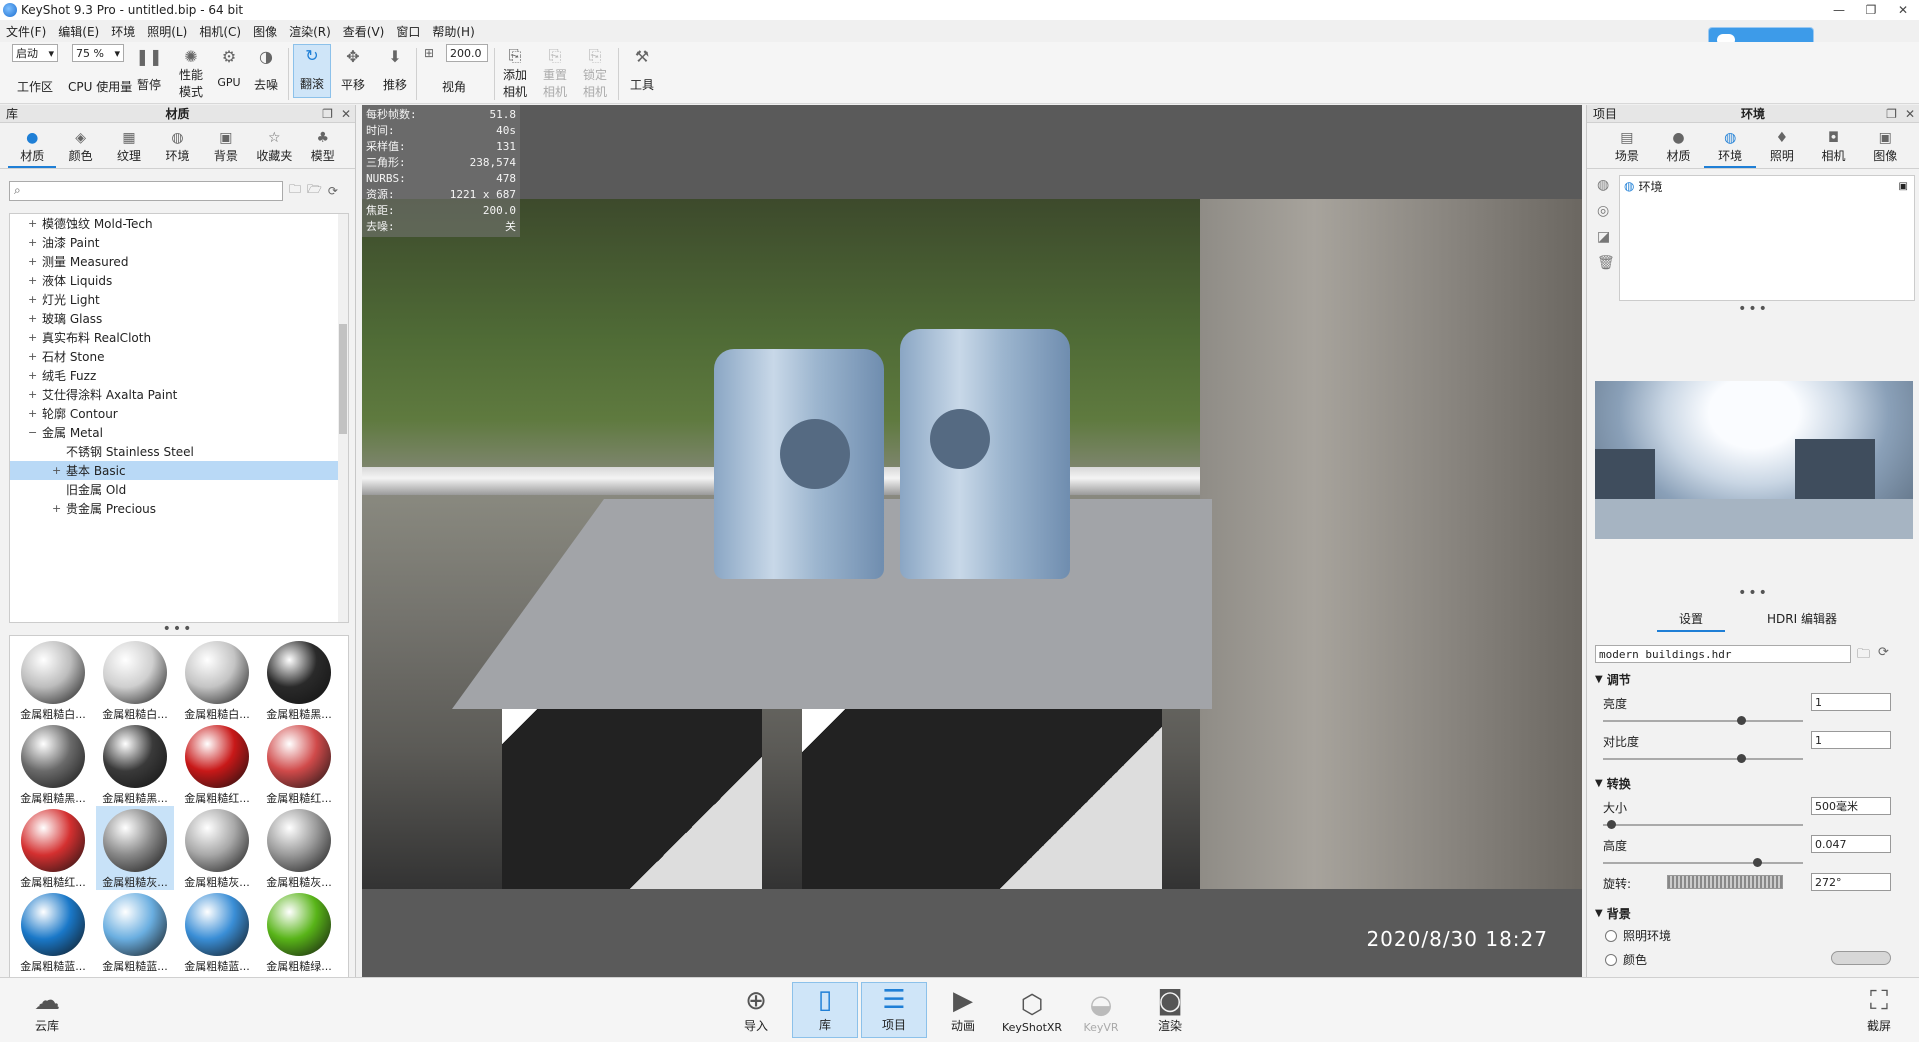 The image size is (1919, 1042). What do you see at coordinates (1851, 806) in the screenshot?
I see `size-input: 500毫米` at bounding box center [1851, 806].